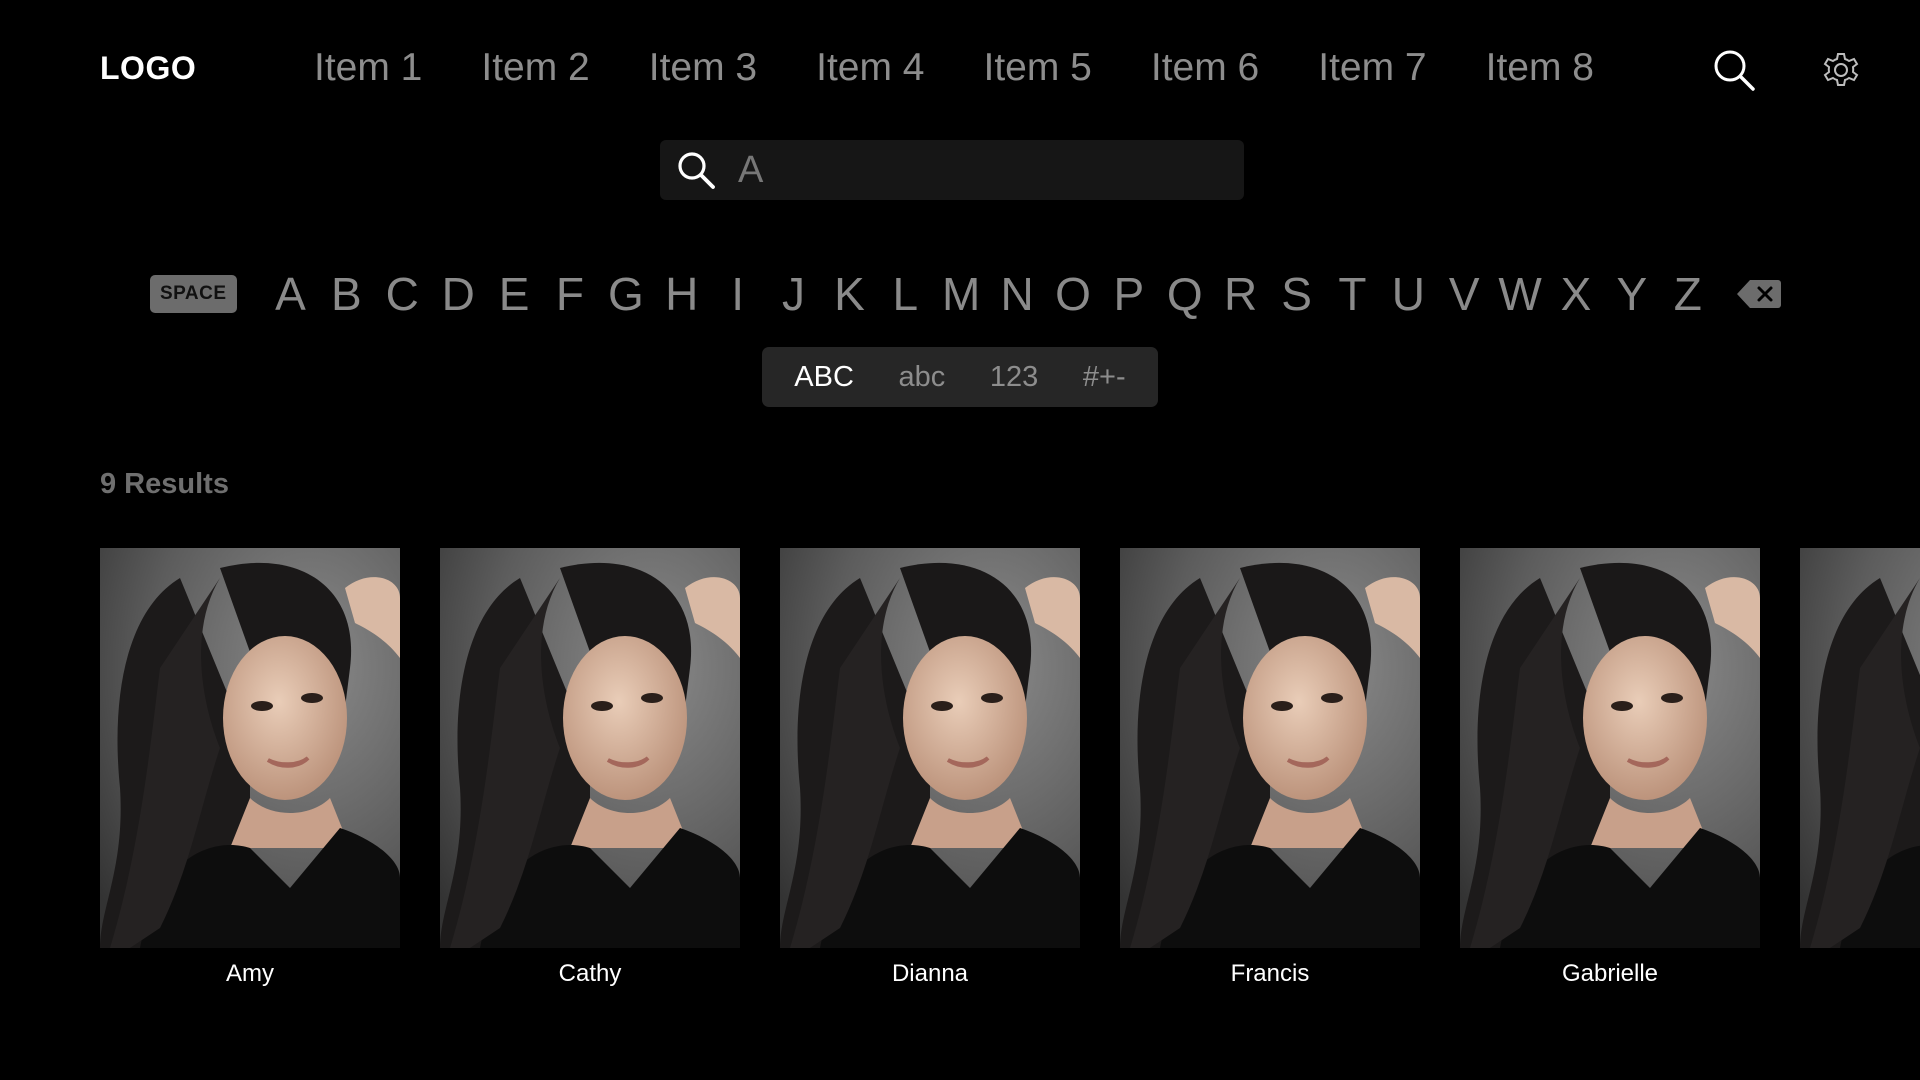  What do you see at coordinates (1408, 294) in the screenshot?
I see `key-u: U` at bounding box center [1408, 294].